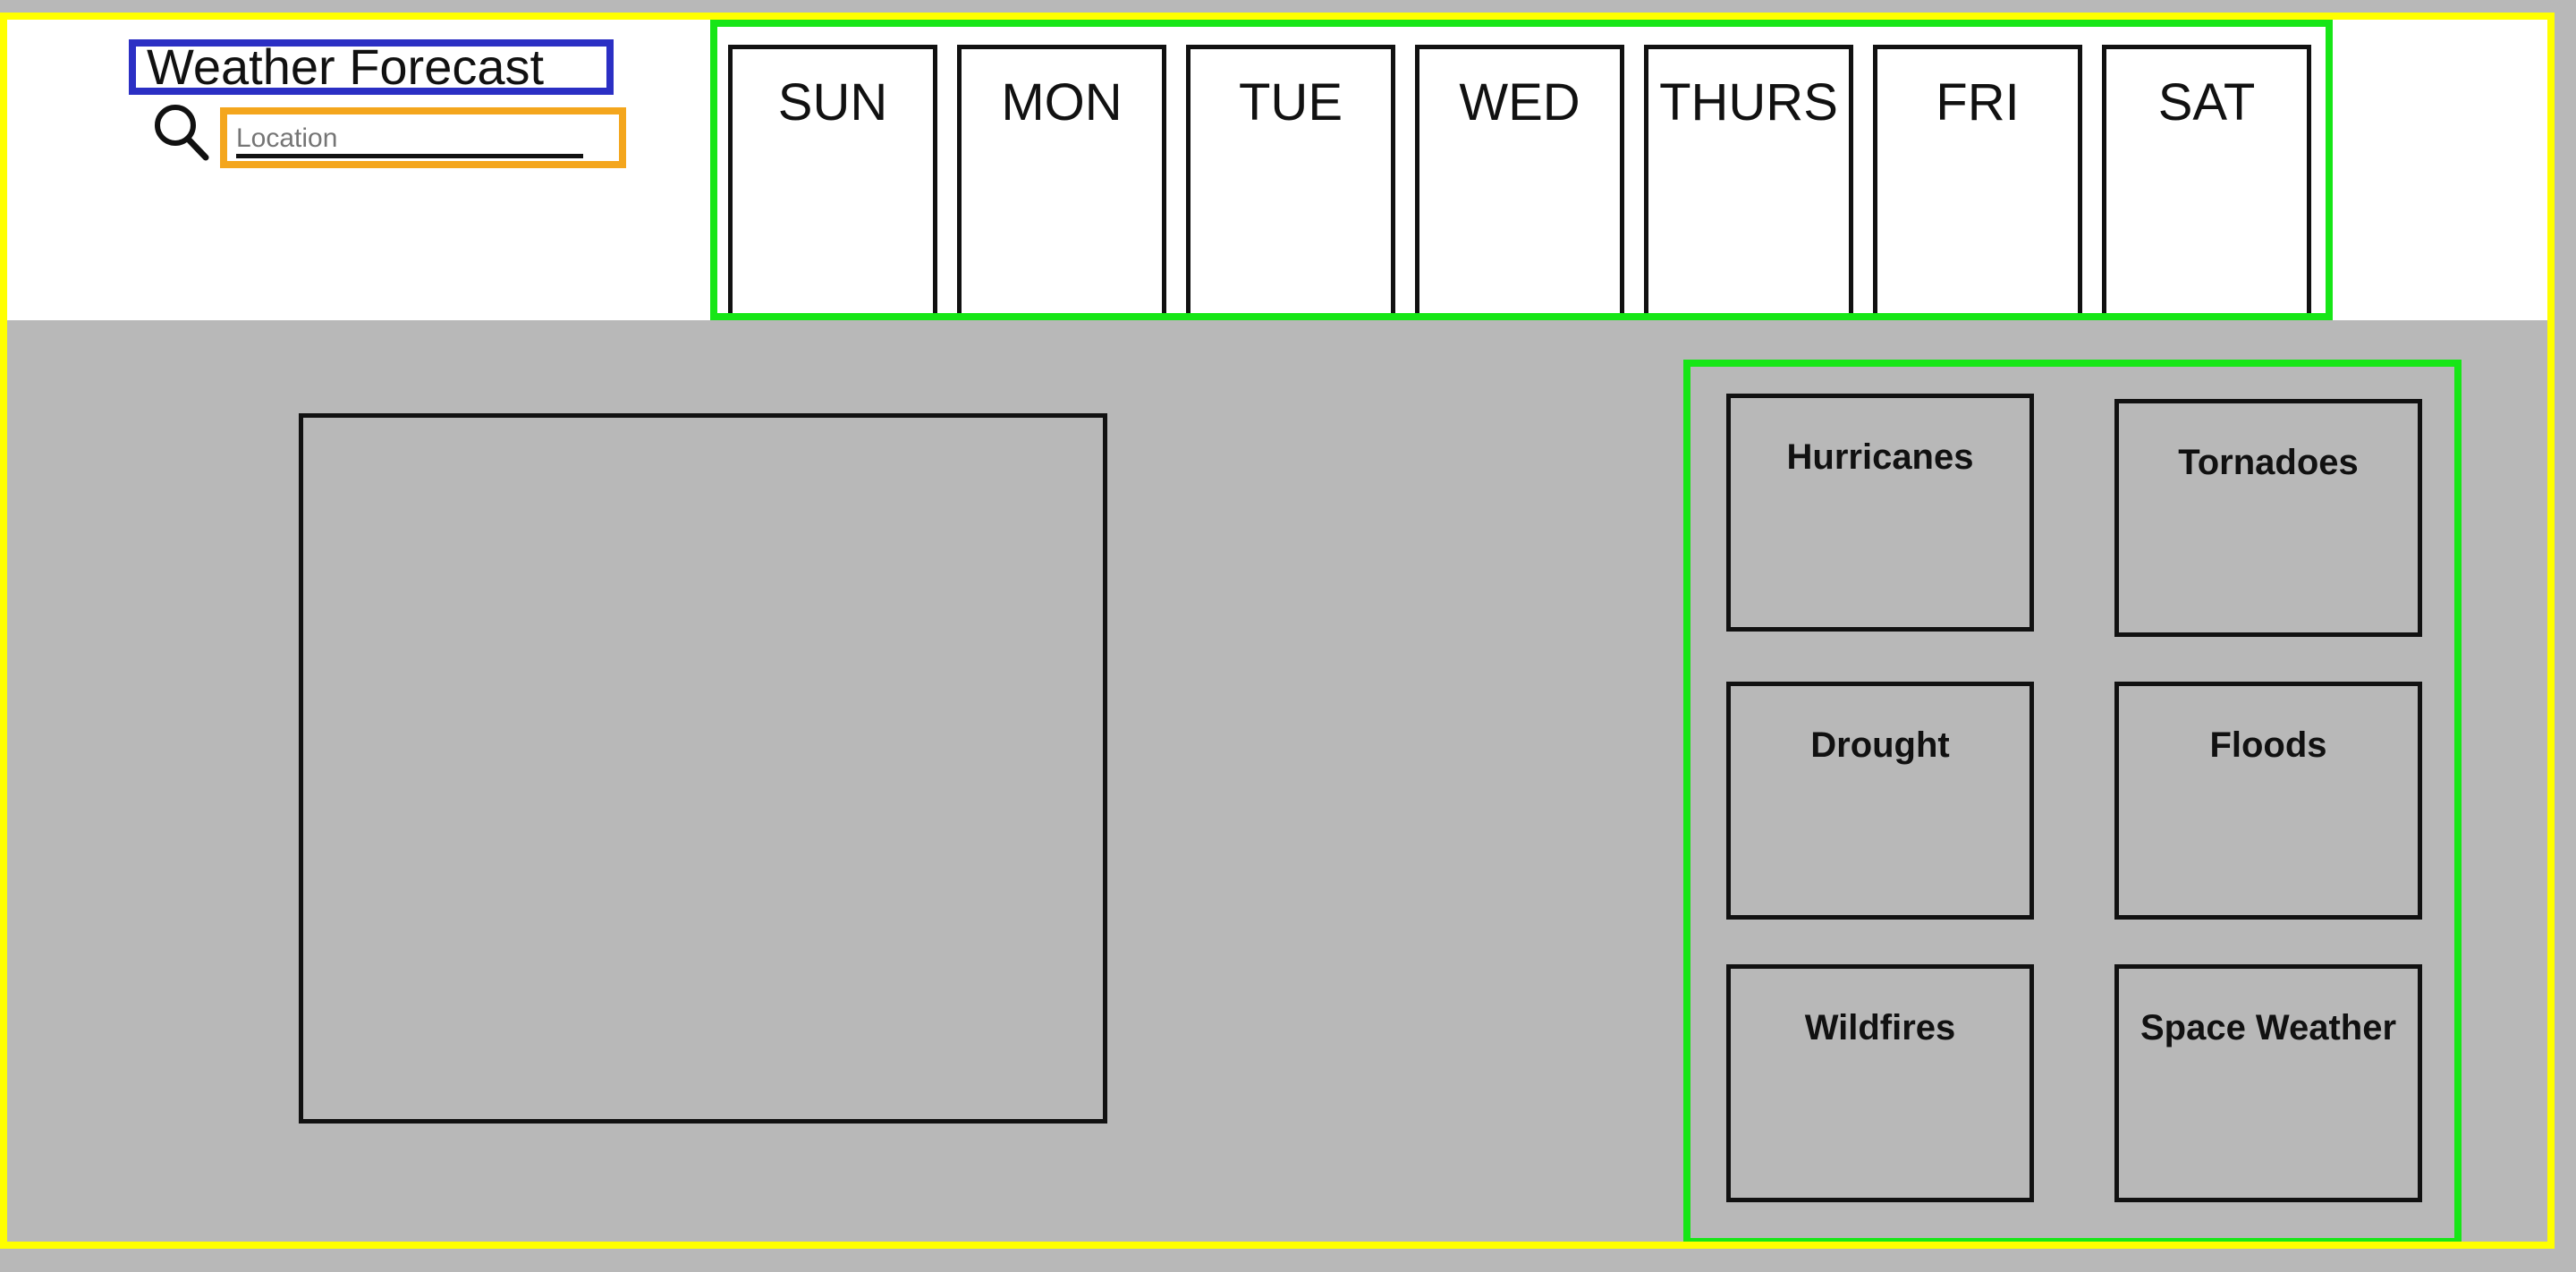 Image resolution: width=2576 pixels, height=1272 pixels. What do you see at coordinates (1062, 102) in the screenshot?
I see `day-label: MON` at bounding box center [1062, 102].